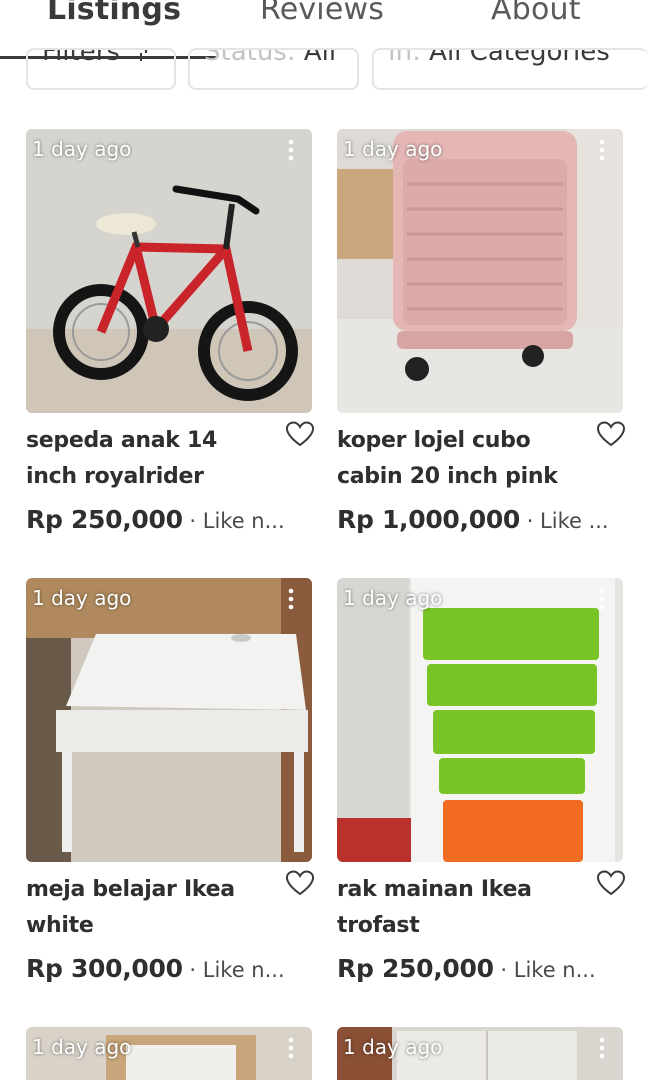 The image size is (648, 1080). What do you see at coordinates (510, 69) in the screenshot?
I see `category-filter: In: All Categories` at bounding box center [510, 69].